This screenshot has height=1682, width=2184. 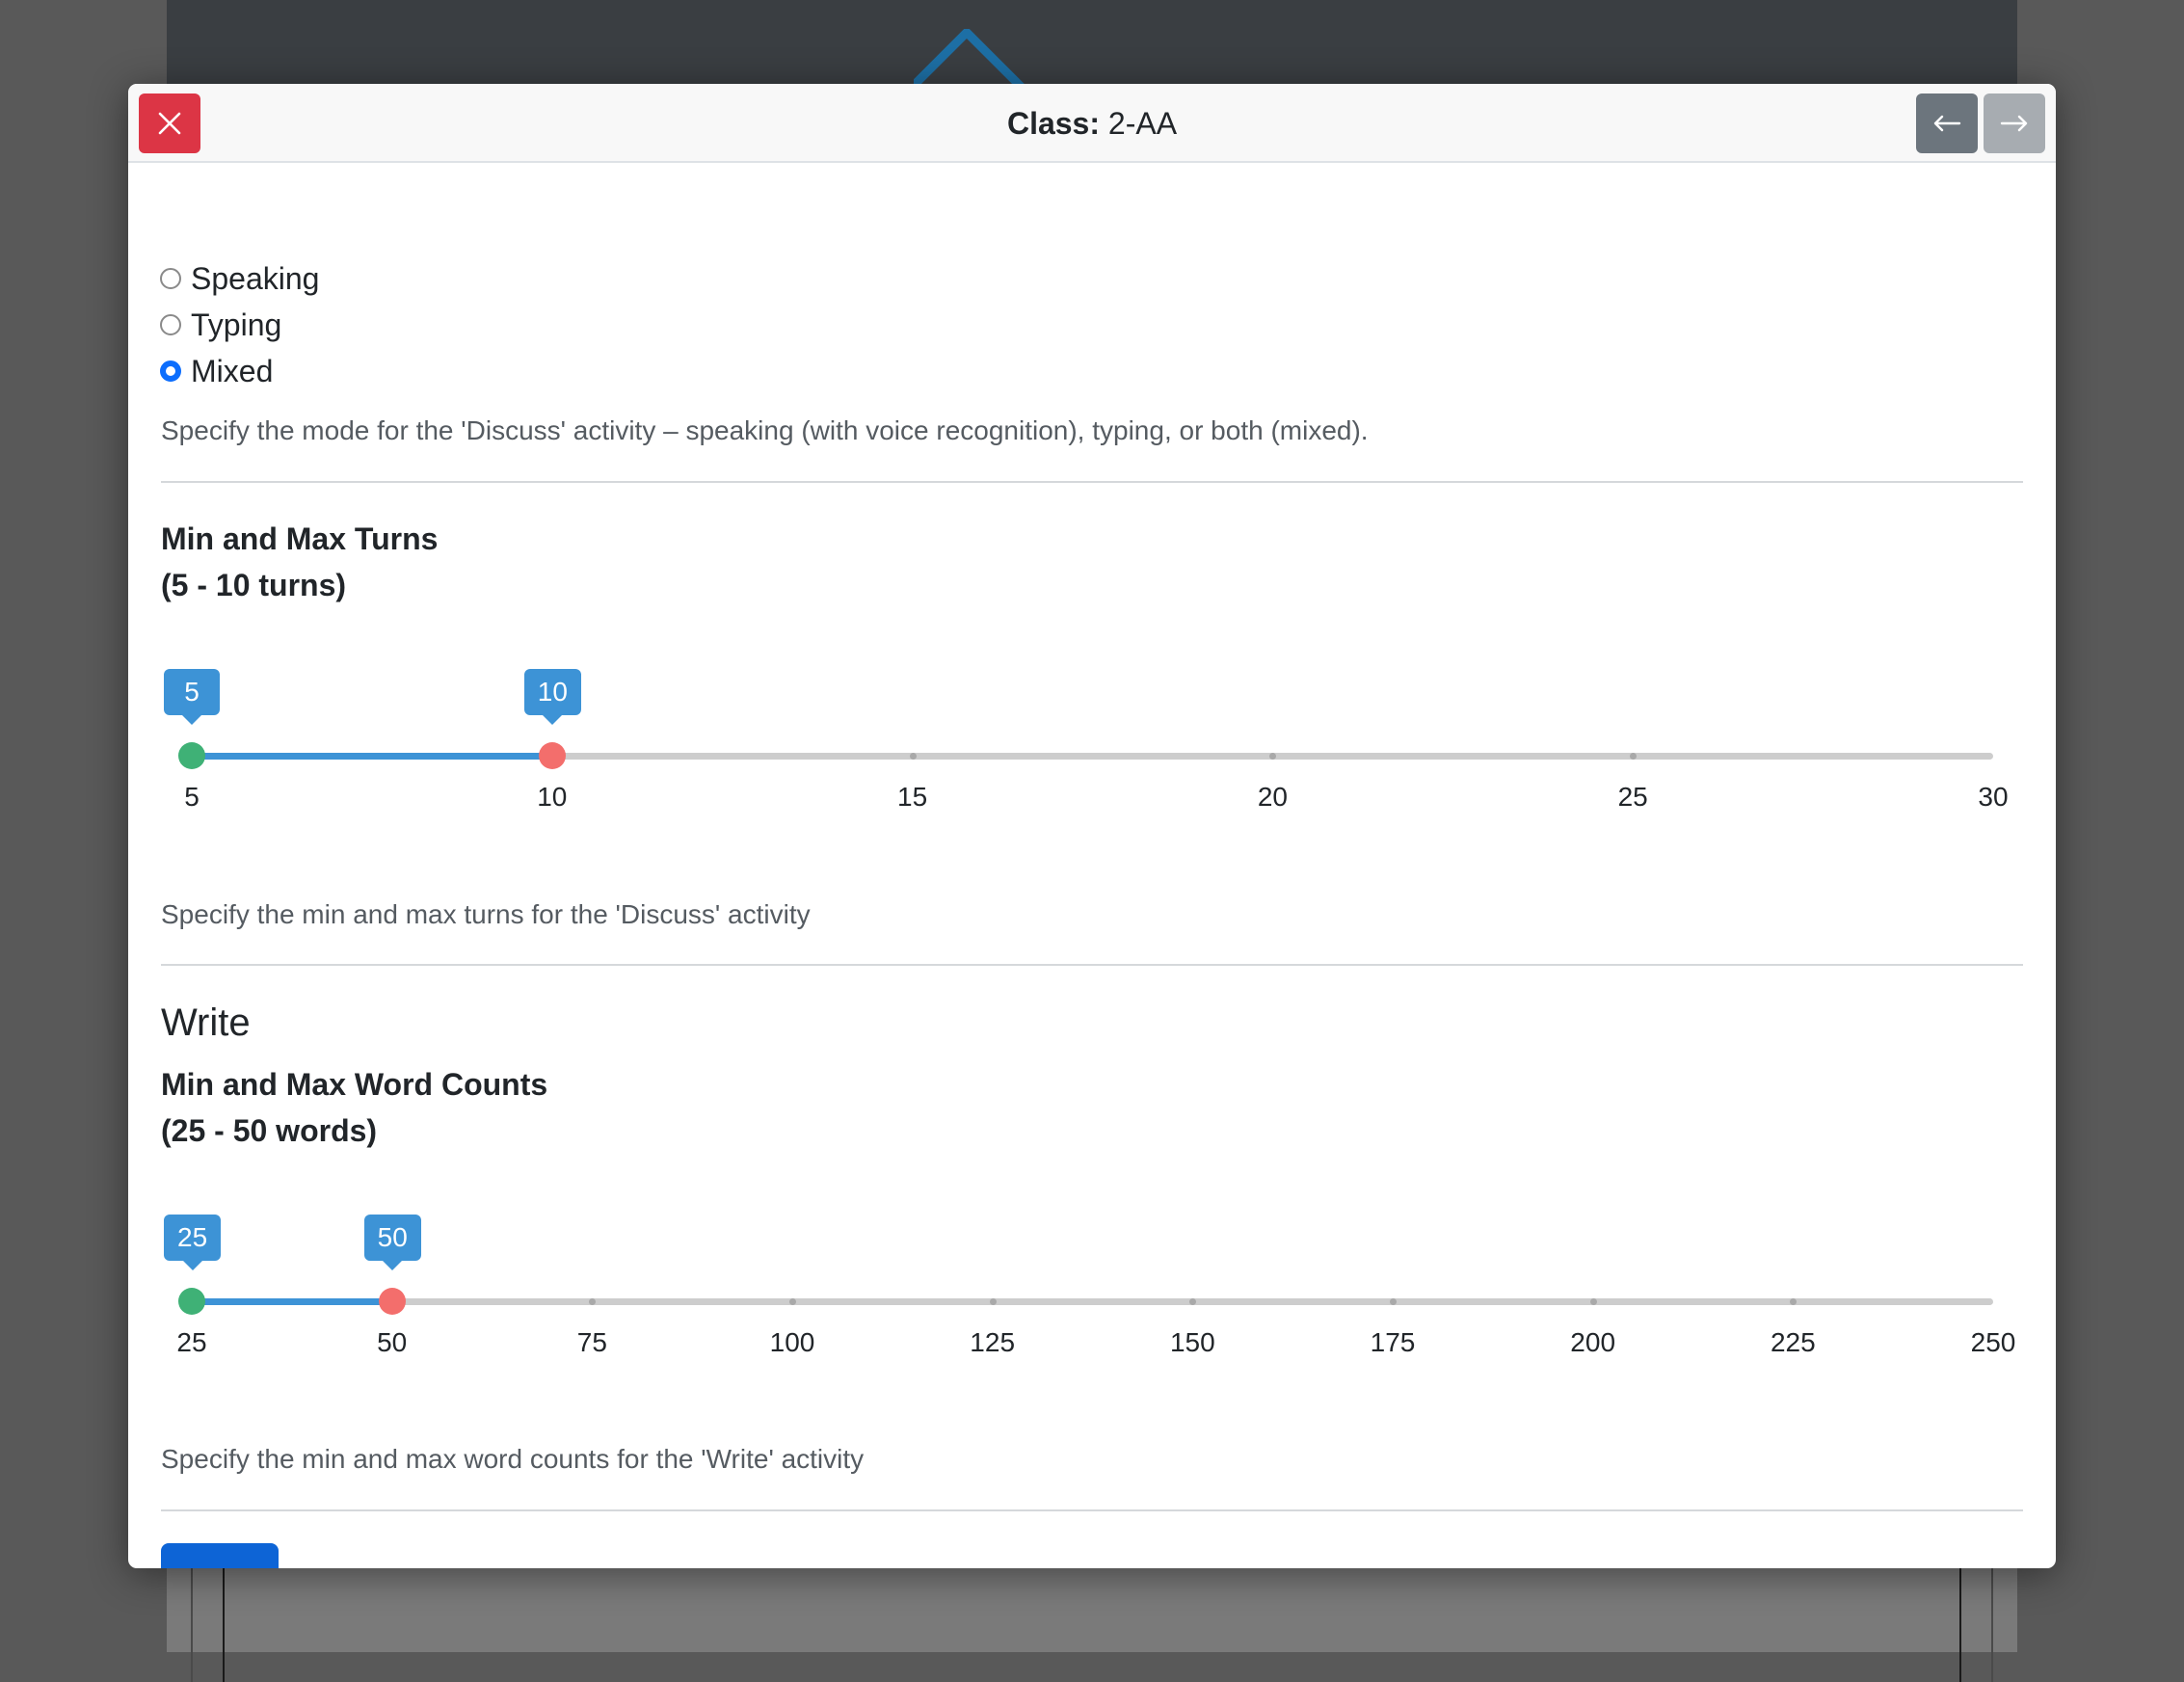 What do you see at coordinates (553, 797) in the screenshot?
I see `slider-scale-label: 10` at bounding box center [553, 797].